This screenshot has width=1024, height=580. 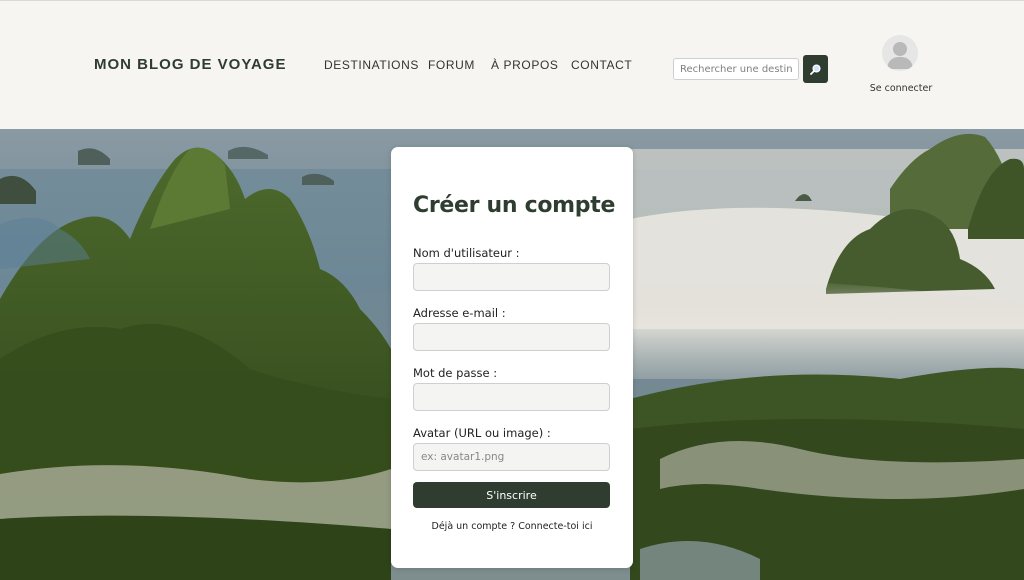 I want to click on password-field, so click(x=511, y=397).